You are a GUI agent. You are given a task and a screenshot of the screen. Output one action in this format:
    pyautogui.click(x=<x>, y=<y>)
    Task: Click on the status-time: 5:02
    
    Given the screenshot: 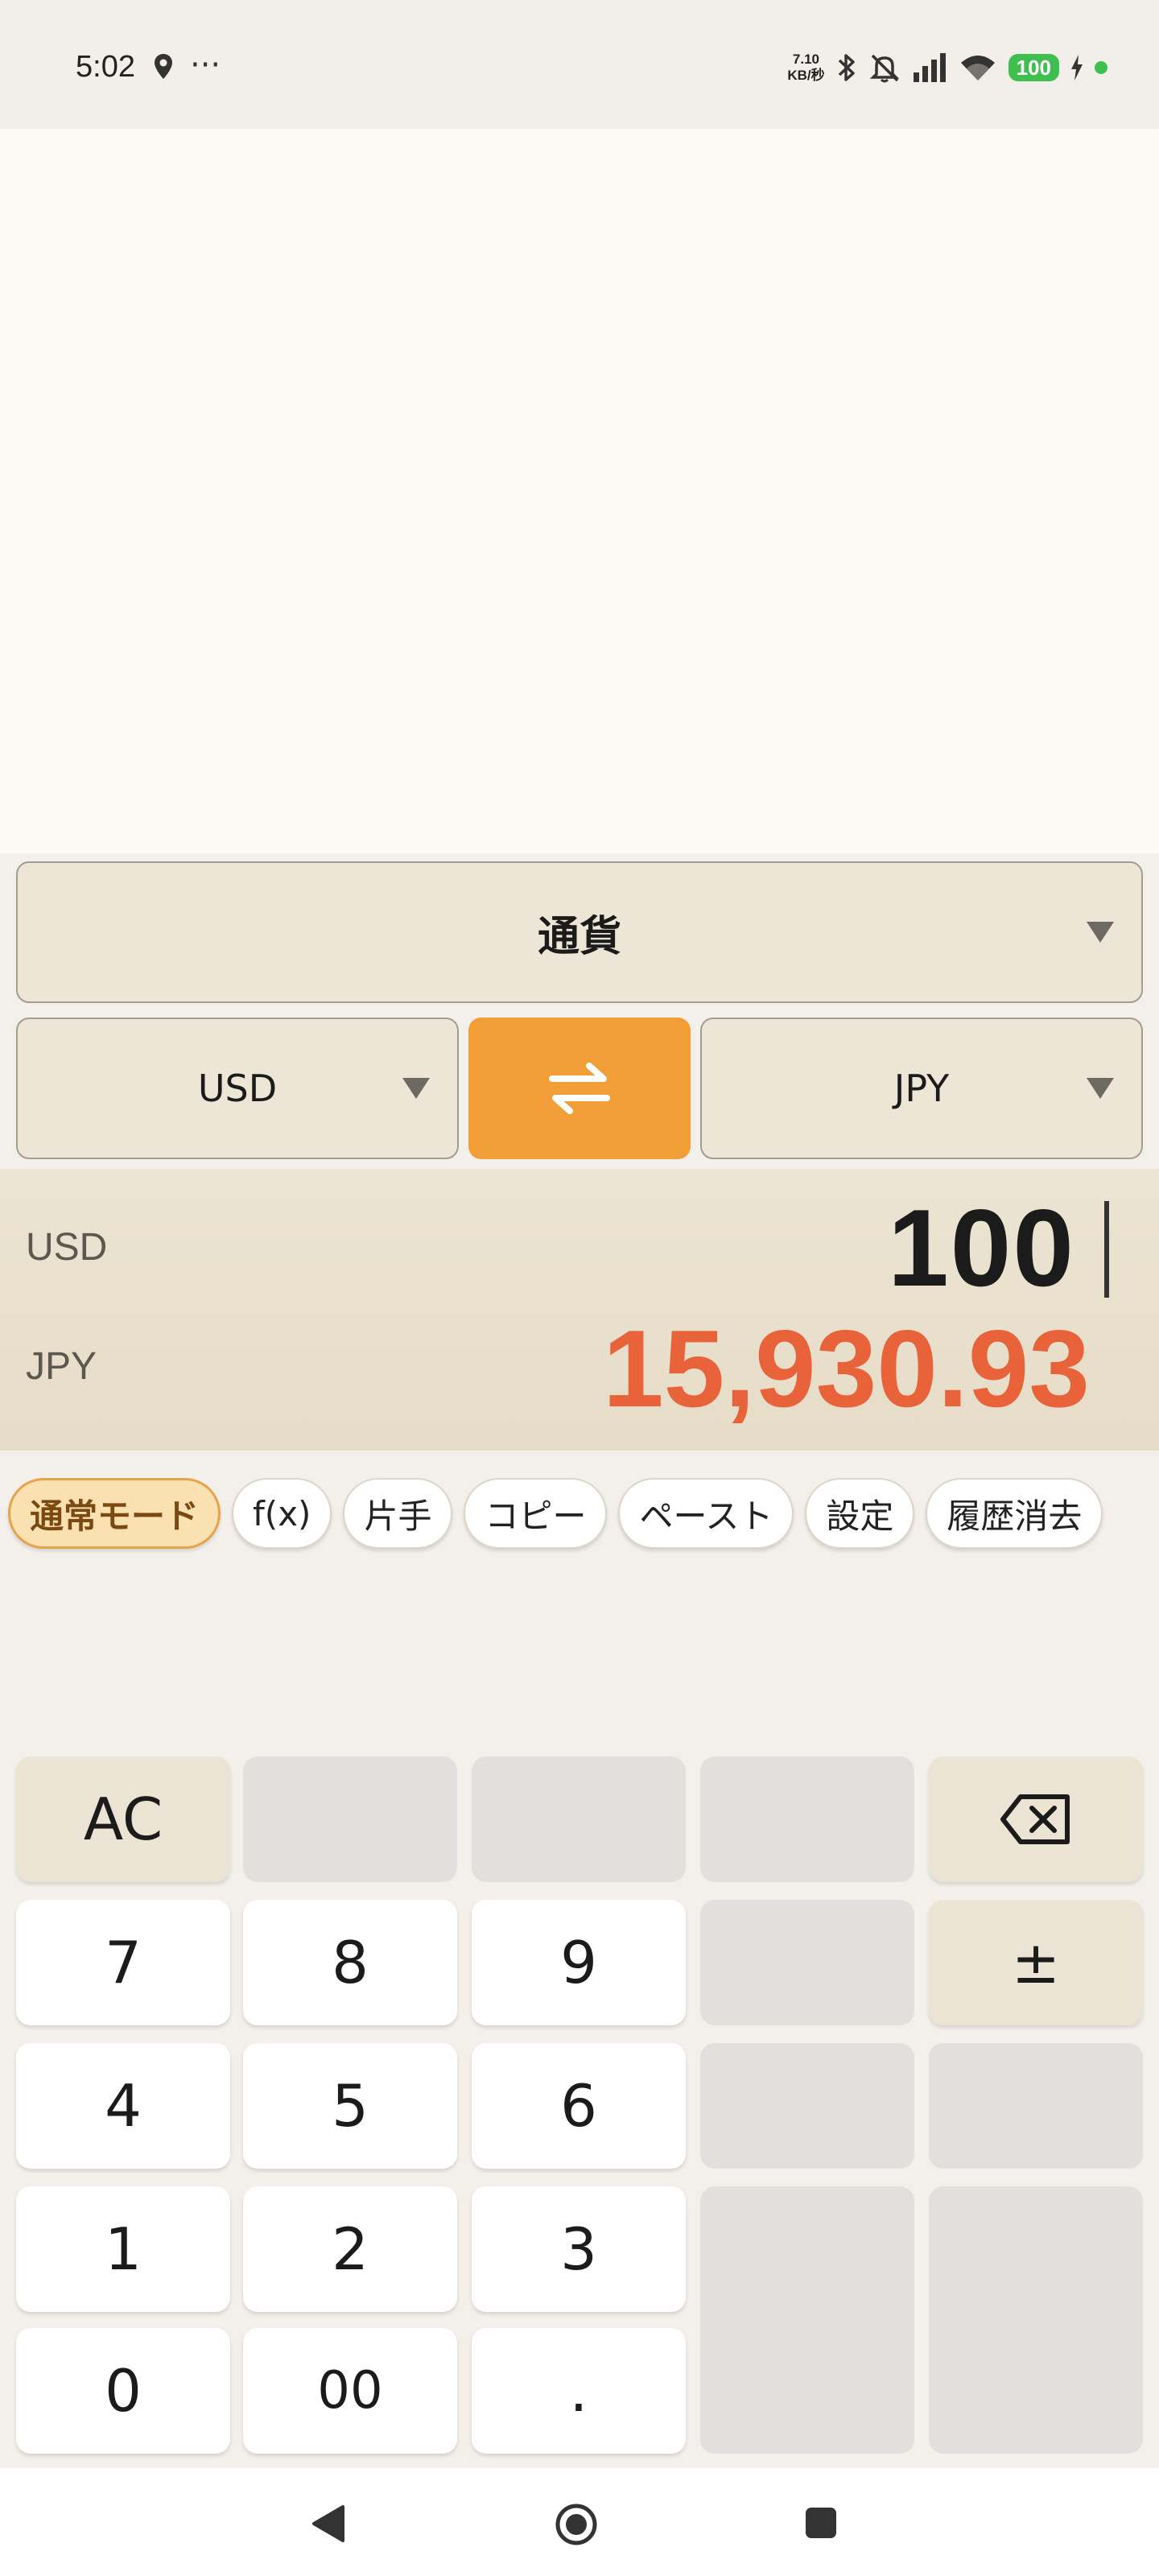 What is the action you would take?
    pyautogui.click(x=105, y=67)
    